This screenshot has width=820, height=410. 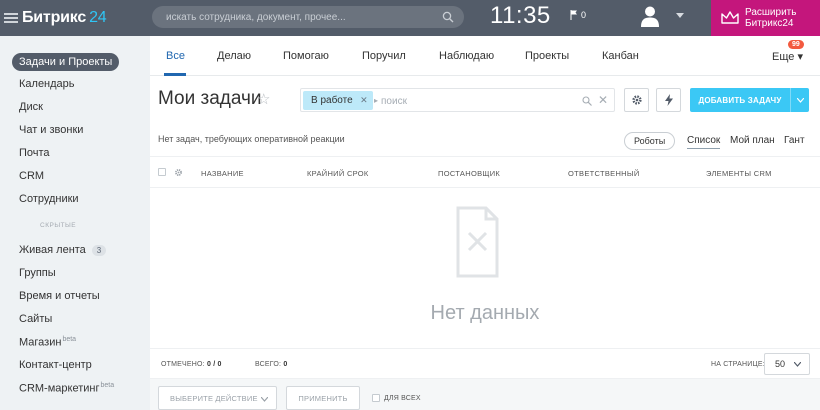 What do you see at coordinates (636, 100) in the screenshot?
I see `settings-button` at bounding box center [636, 100].